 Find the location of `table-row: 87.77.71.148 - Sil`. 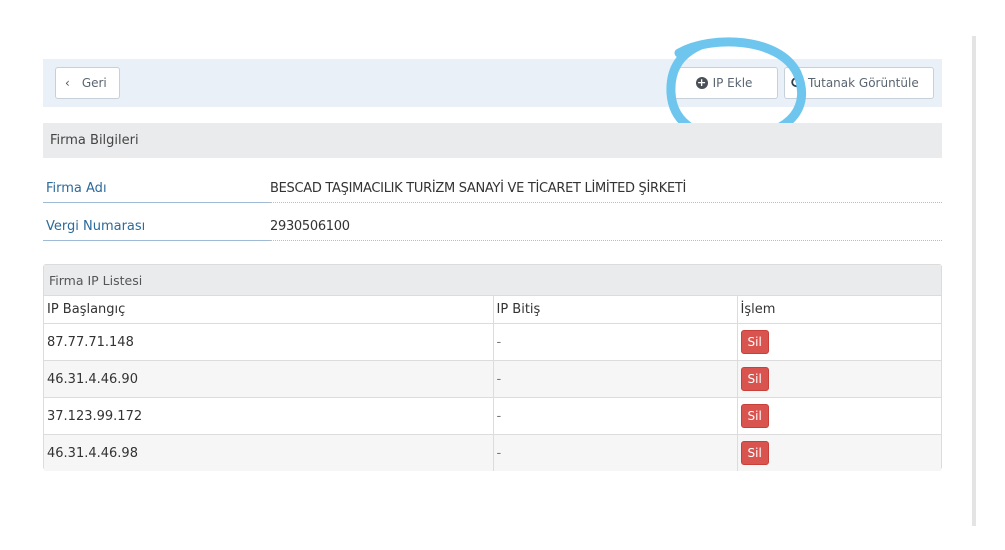

table-row: 87.77.71.148 - Sil is located at coordinates (492, 342).